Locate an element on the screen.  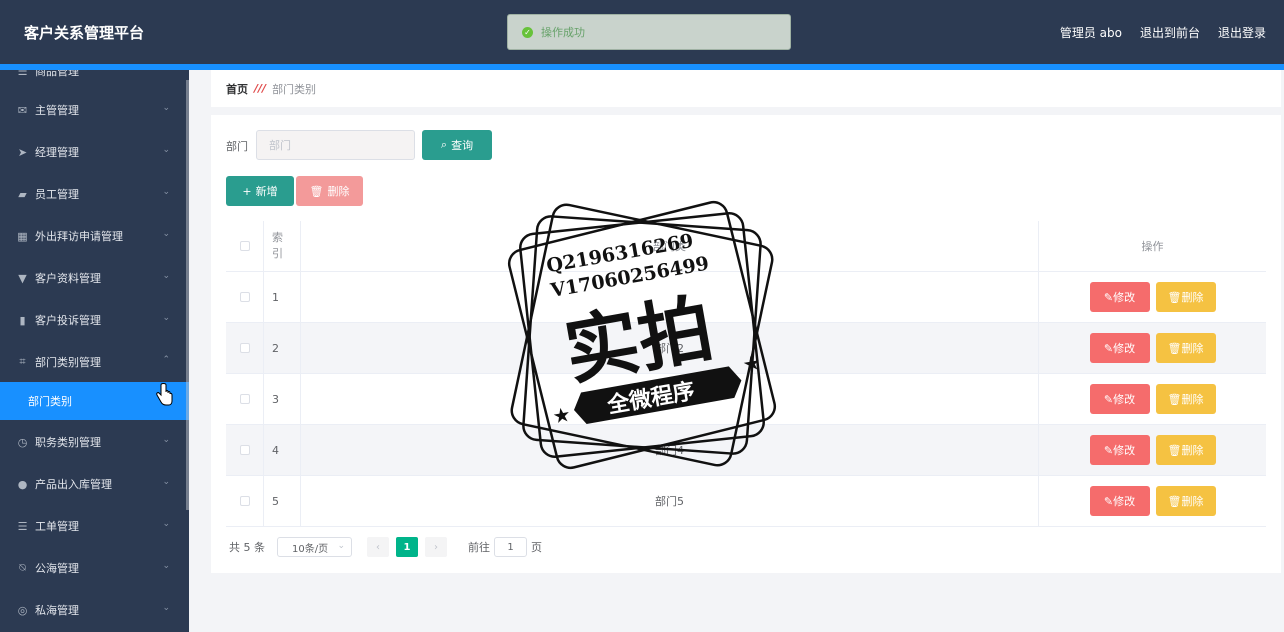
batch-delete-button: 🗑 删除 is located at coordinates (329, 191).